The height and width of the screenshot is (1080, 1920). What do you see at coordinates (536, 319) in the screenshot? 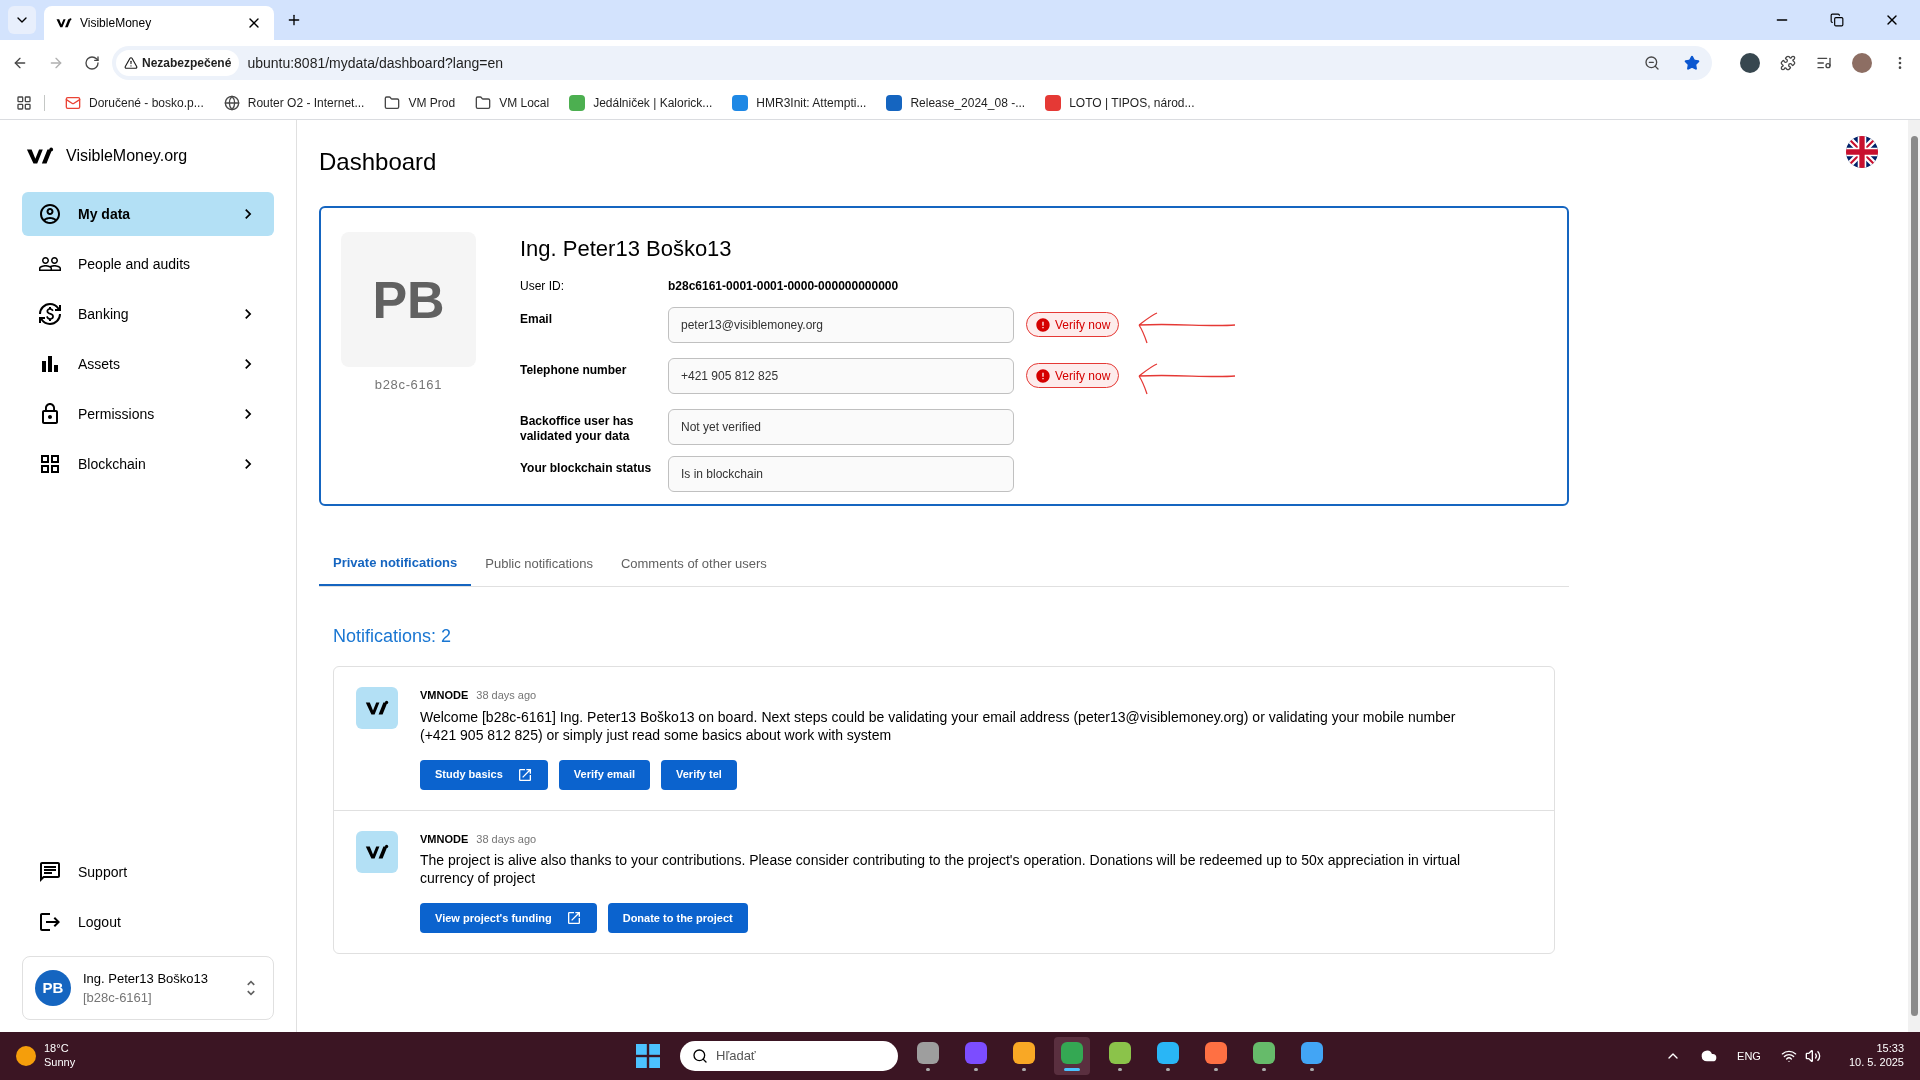
I see `field-label: Email` at bounding box center [536, 319].